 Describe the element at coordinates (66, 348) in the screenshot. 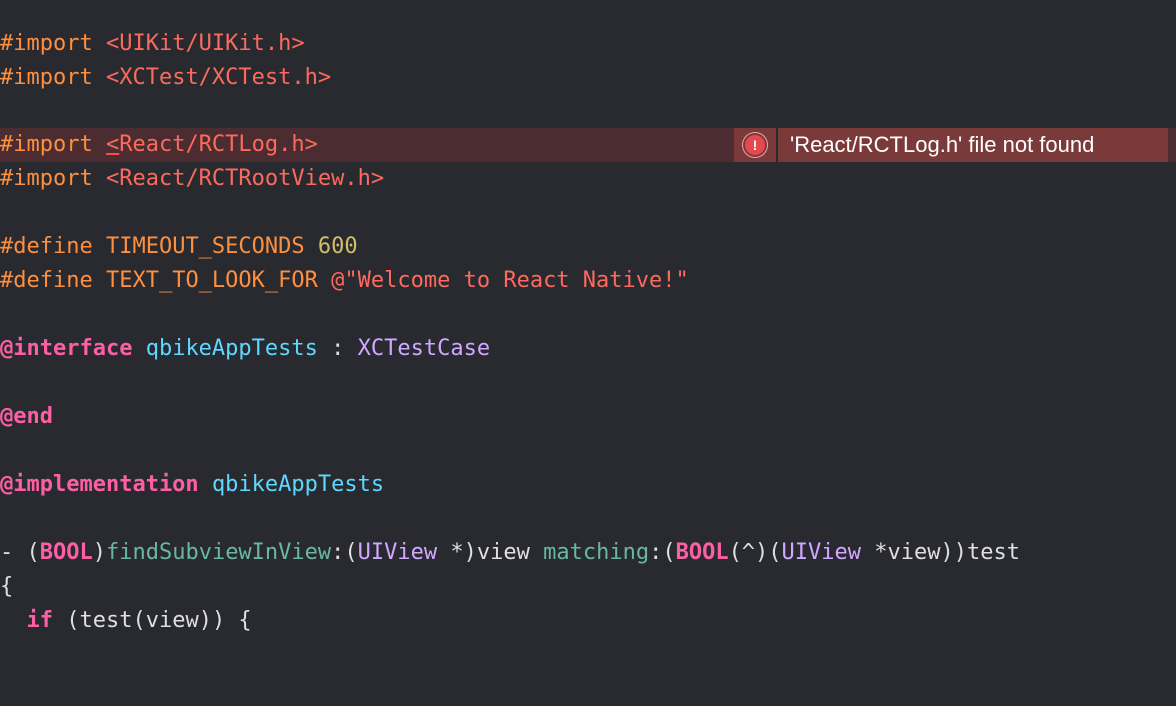

I see `keyword: @interface` at that location.